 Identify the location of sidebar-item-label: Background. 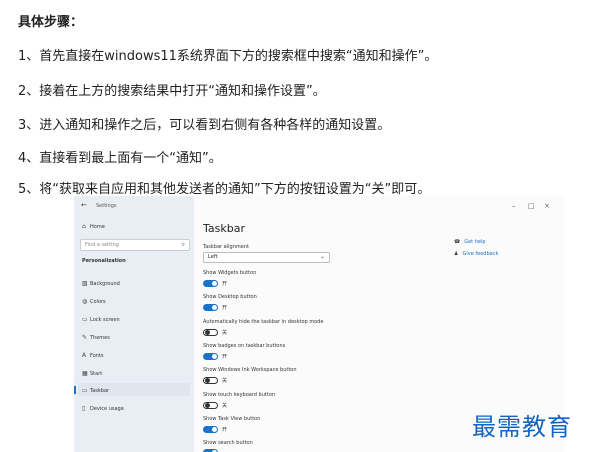
(105, 284).